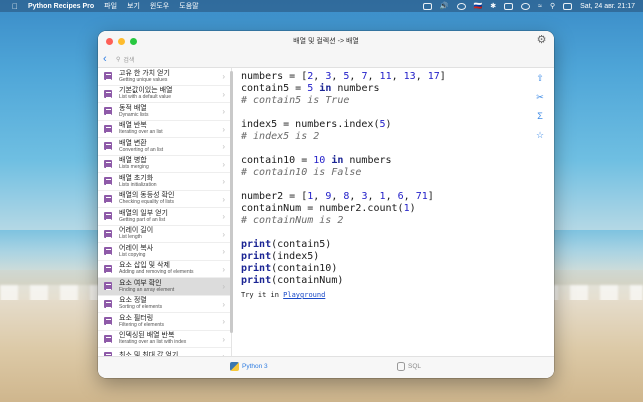  I want to click on code-line: index5 = numbers.index(5), so click(316, 124).